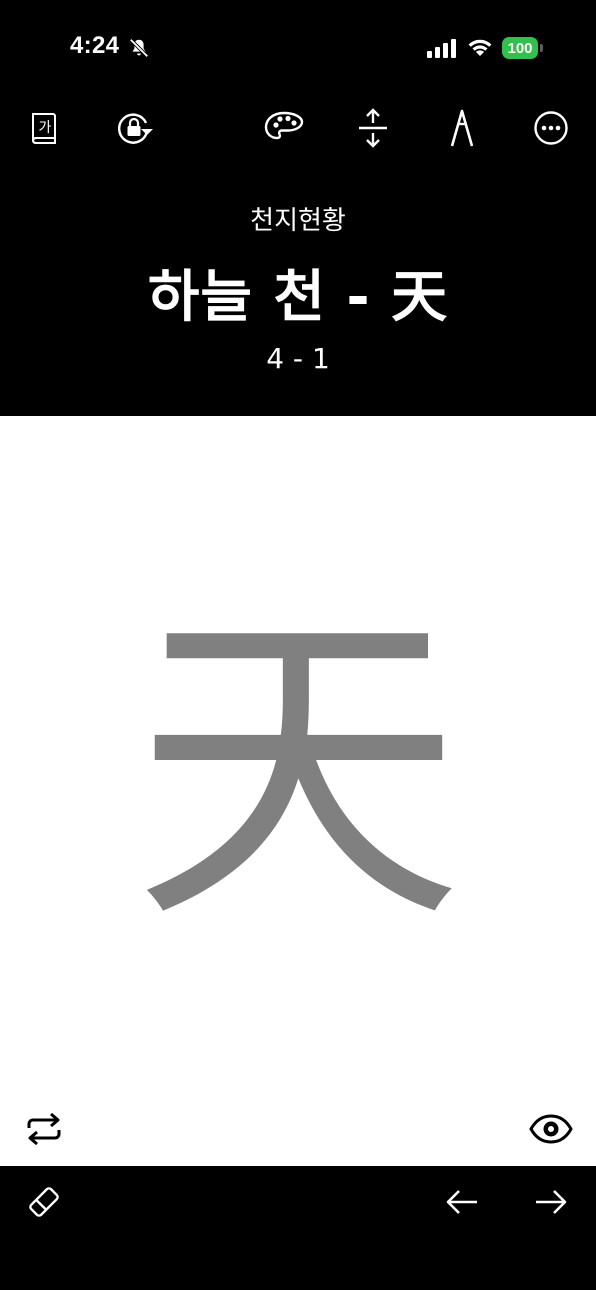 This screenshot has width=596, height=1290. Describe the element at coordinates (441, 48) in the screenshot. I see `cellular-signal-icon` at that location.